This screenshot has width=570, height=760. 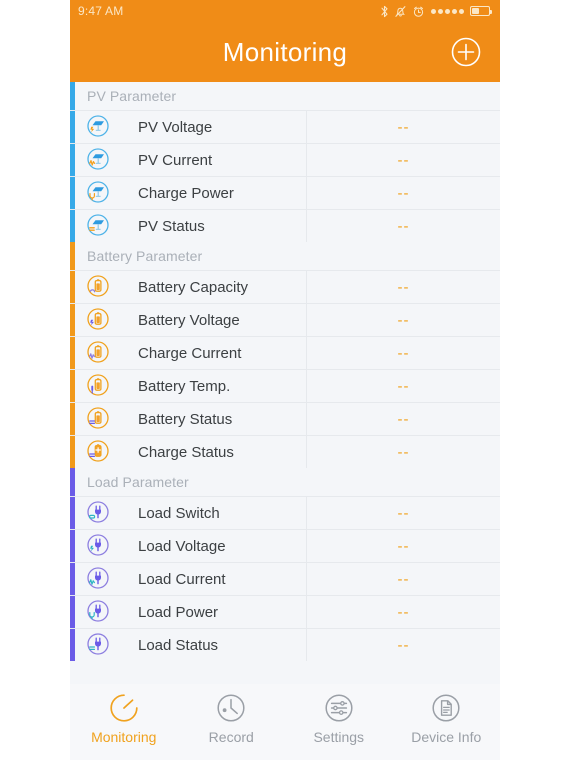 I want to click on table-row: PV Voltage --, so click(x=285, y=126).